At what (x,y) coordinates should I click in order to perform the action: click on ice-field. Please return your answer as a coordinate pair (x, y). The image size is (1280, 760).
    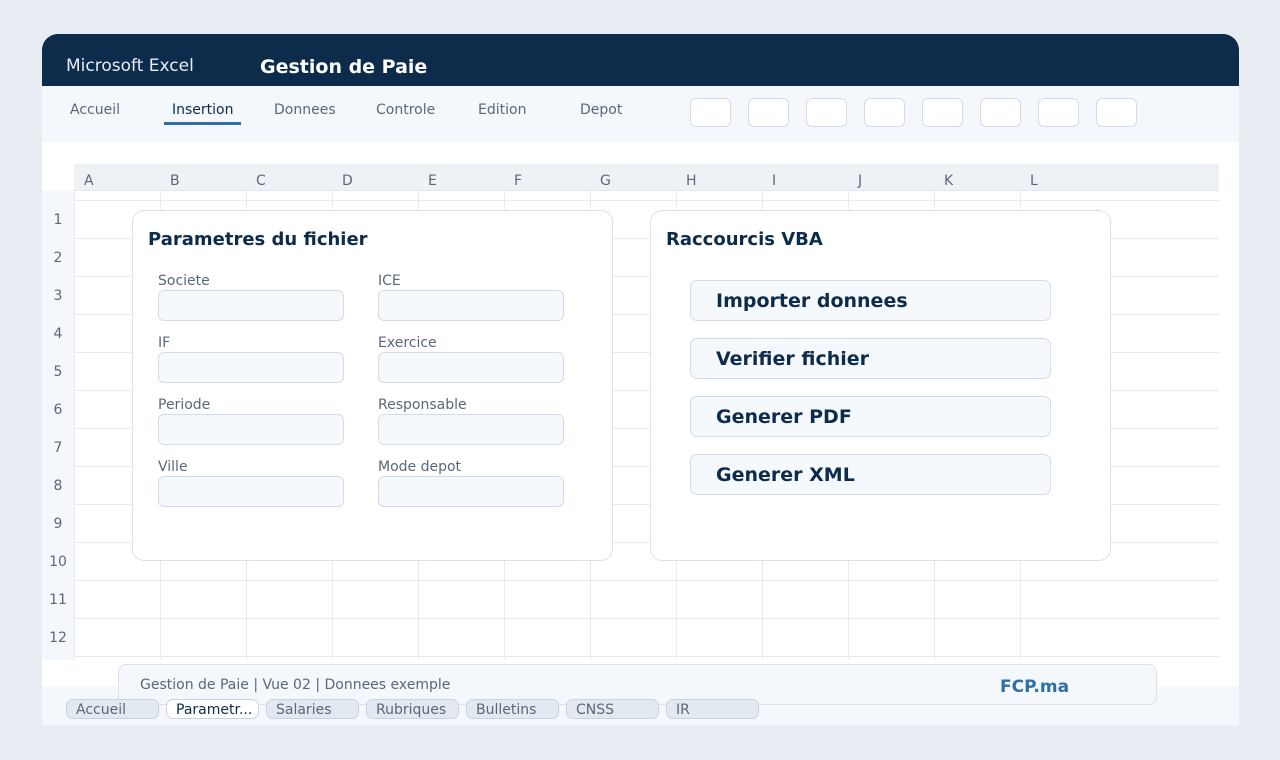
    Looking at the image, I should click on (471, 305).